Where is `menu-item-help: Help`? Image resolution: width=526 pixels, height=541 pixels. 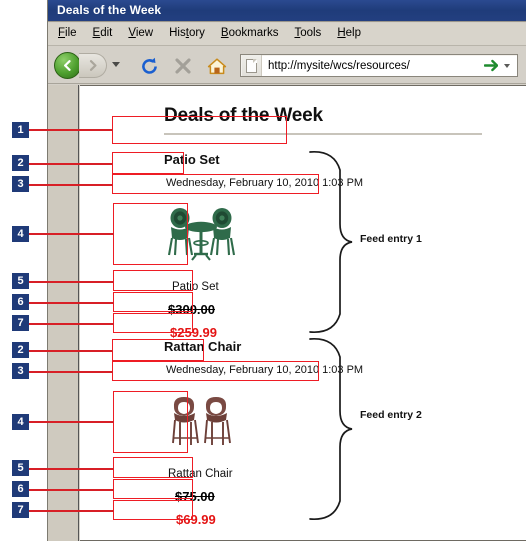 menu-item-help: Help is located at coordinates (349, 33).